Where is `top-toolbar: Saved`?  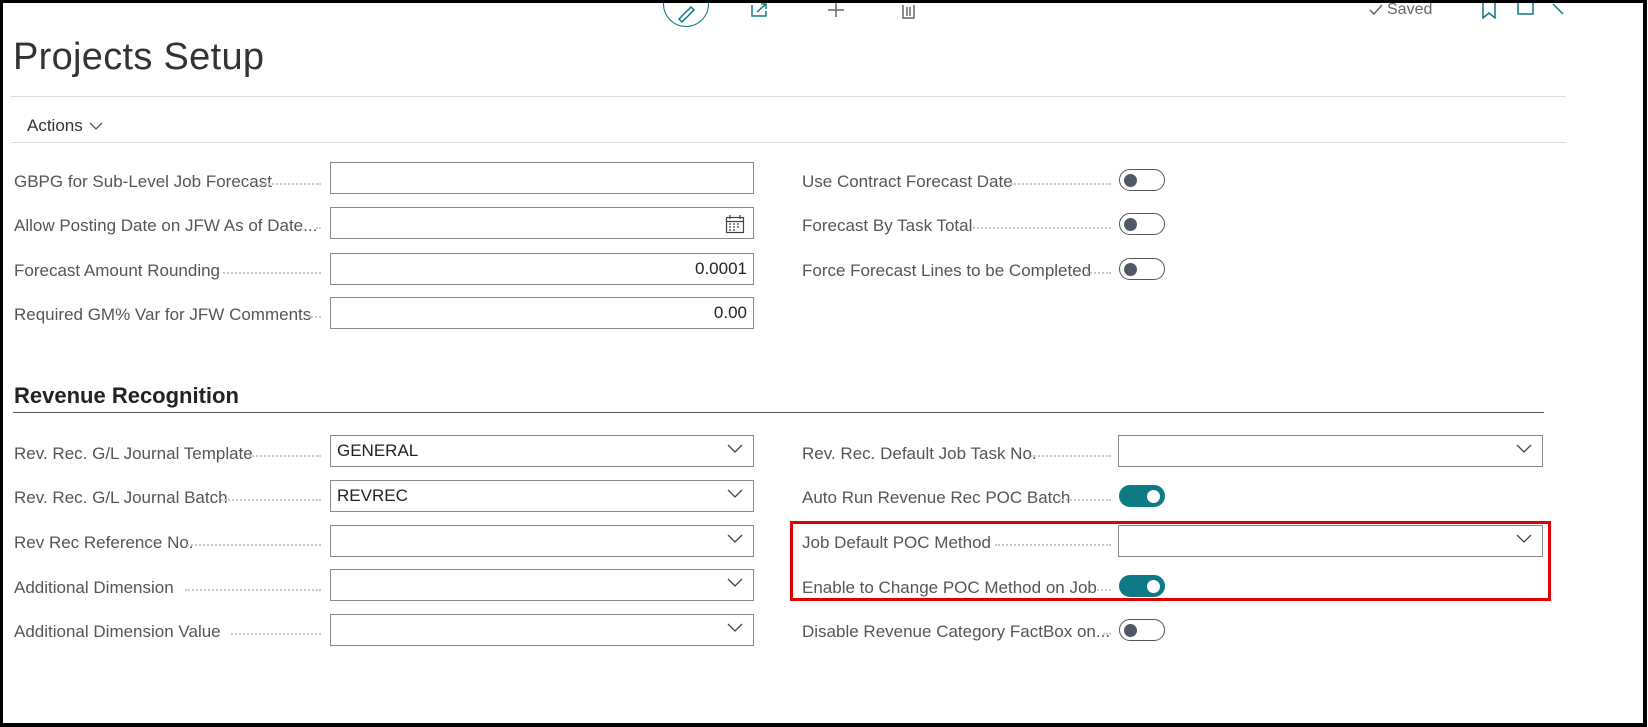
top-toolbar: Saved is located at coordinates (823, 18).